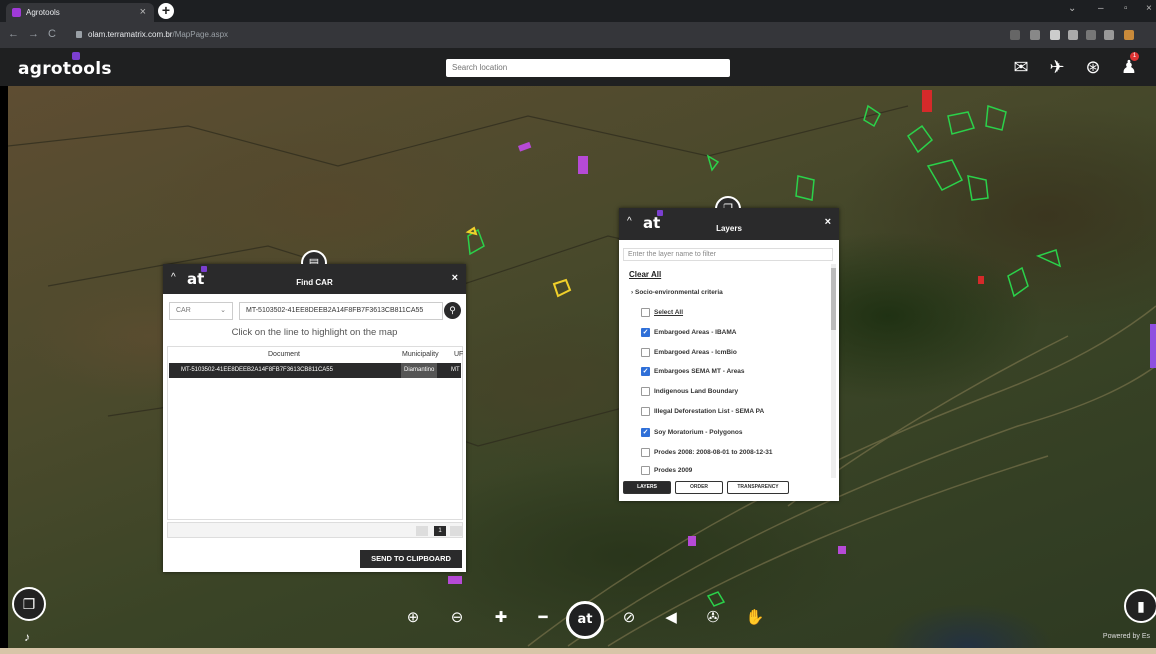  I want to click on maximize-icon: ▫, so click(1126, 8).